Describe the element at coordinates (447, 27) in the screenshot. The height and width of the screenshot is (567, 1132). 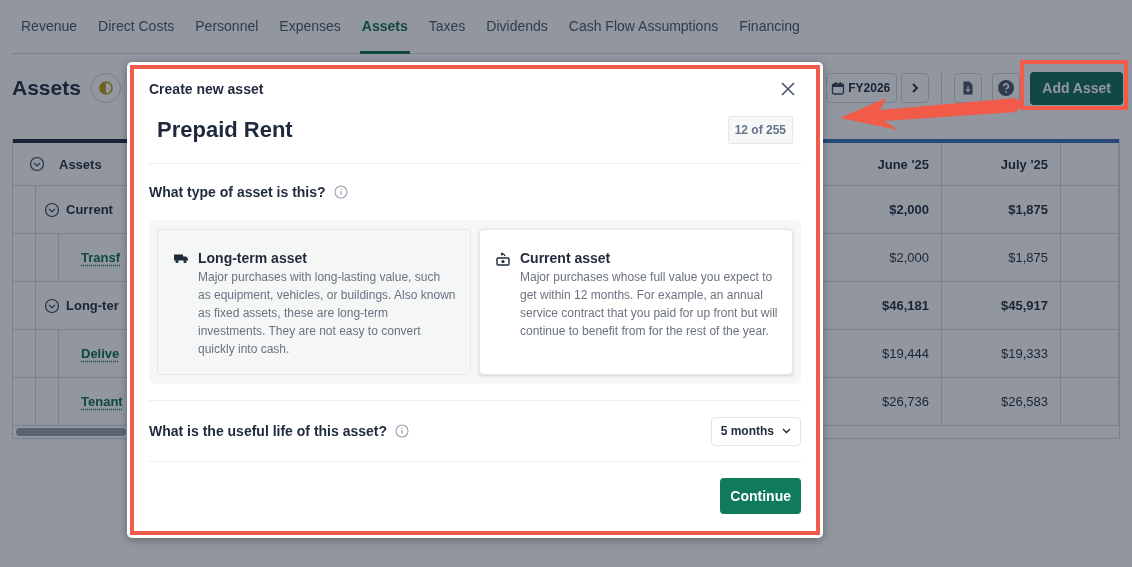
I see `tab: Taxes` at that location.